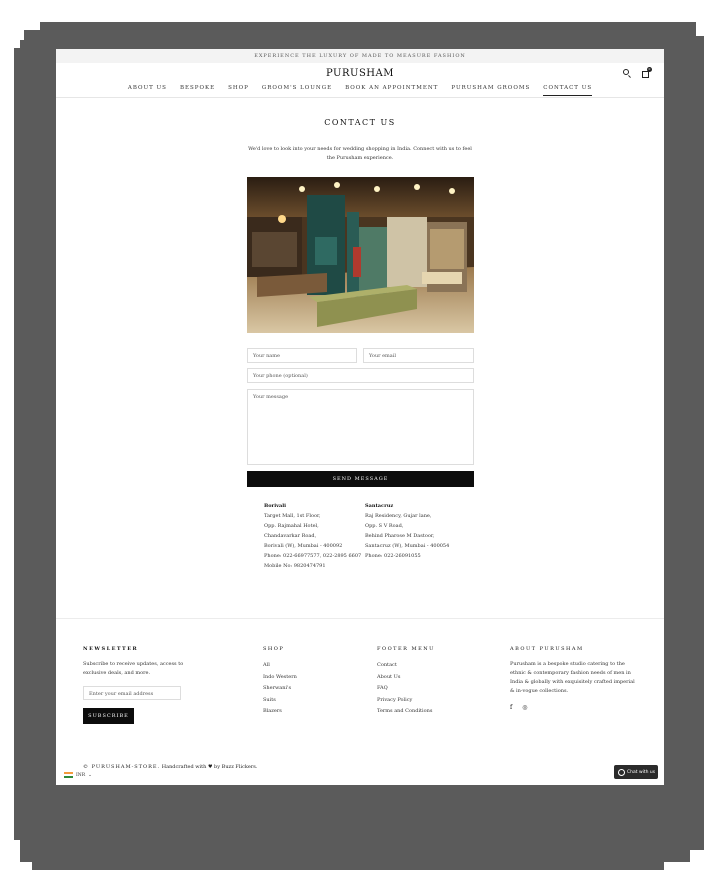 The image size is (721, 884). What do you see at coordinates (637, 72) in the screenshot?
I see `header-icons: 0` at bounding box center [637, 72].